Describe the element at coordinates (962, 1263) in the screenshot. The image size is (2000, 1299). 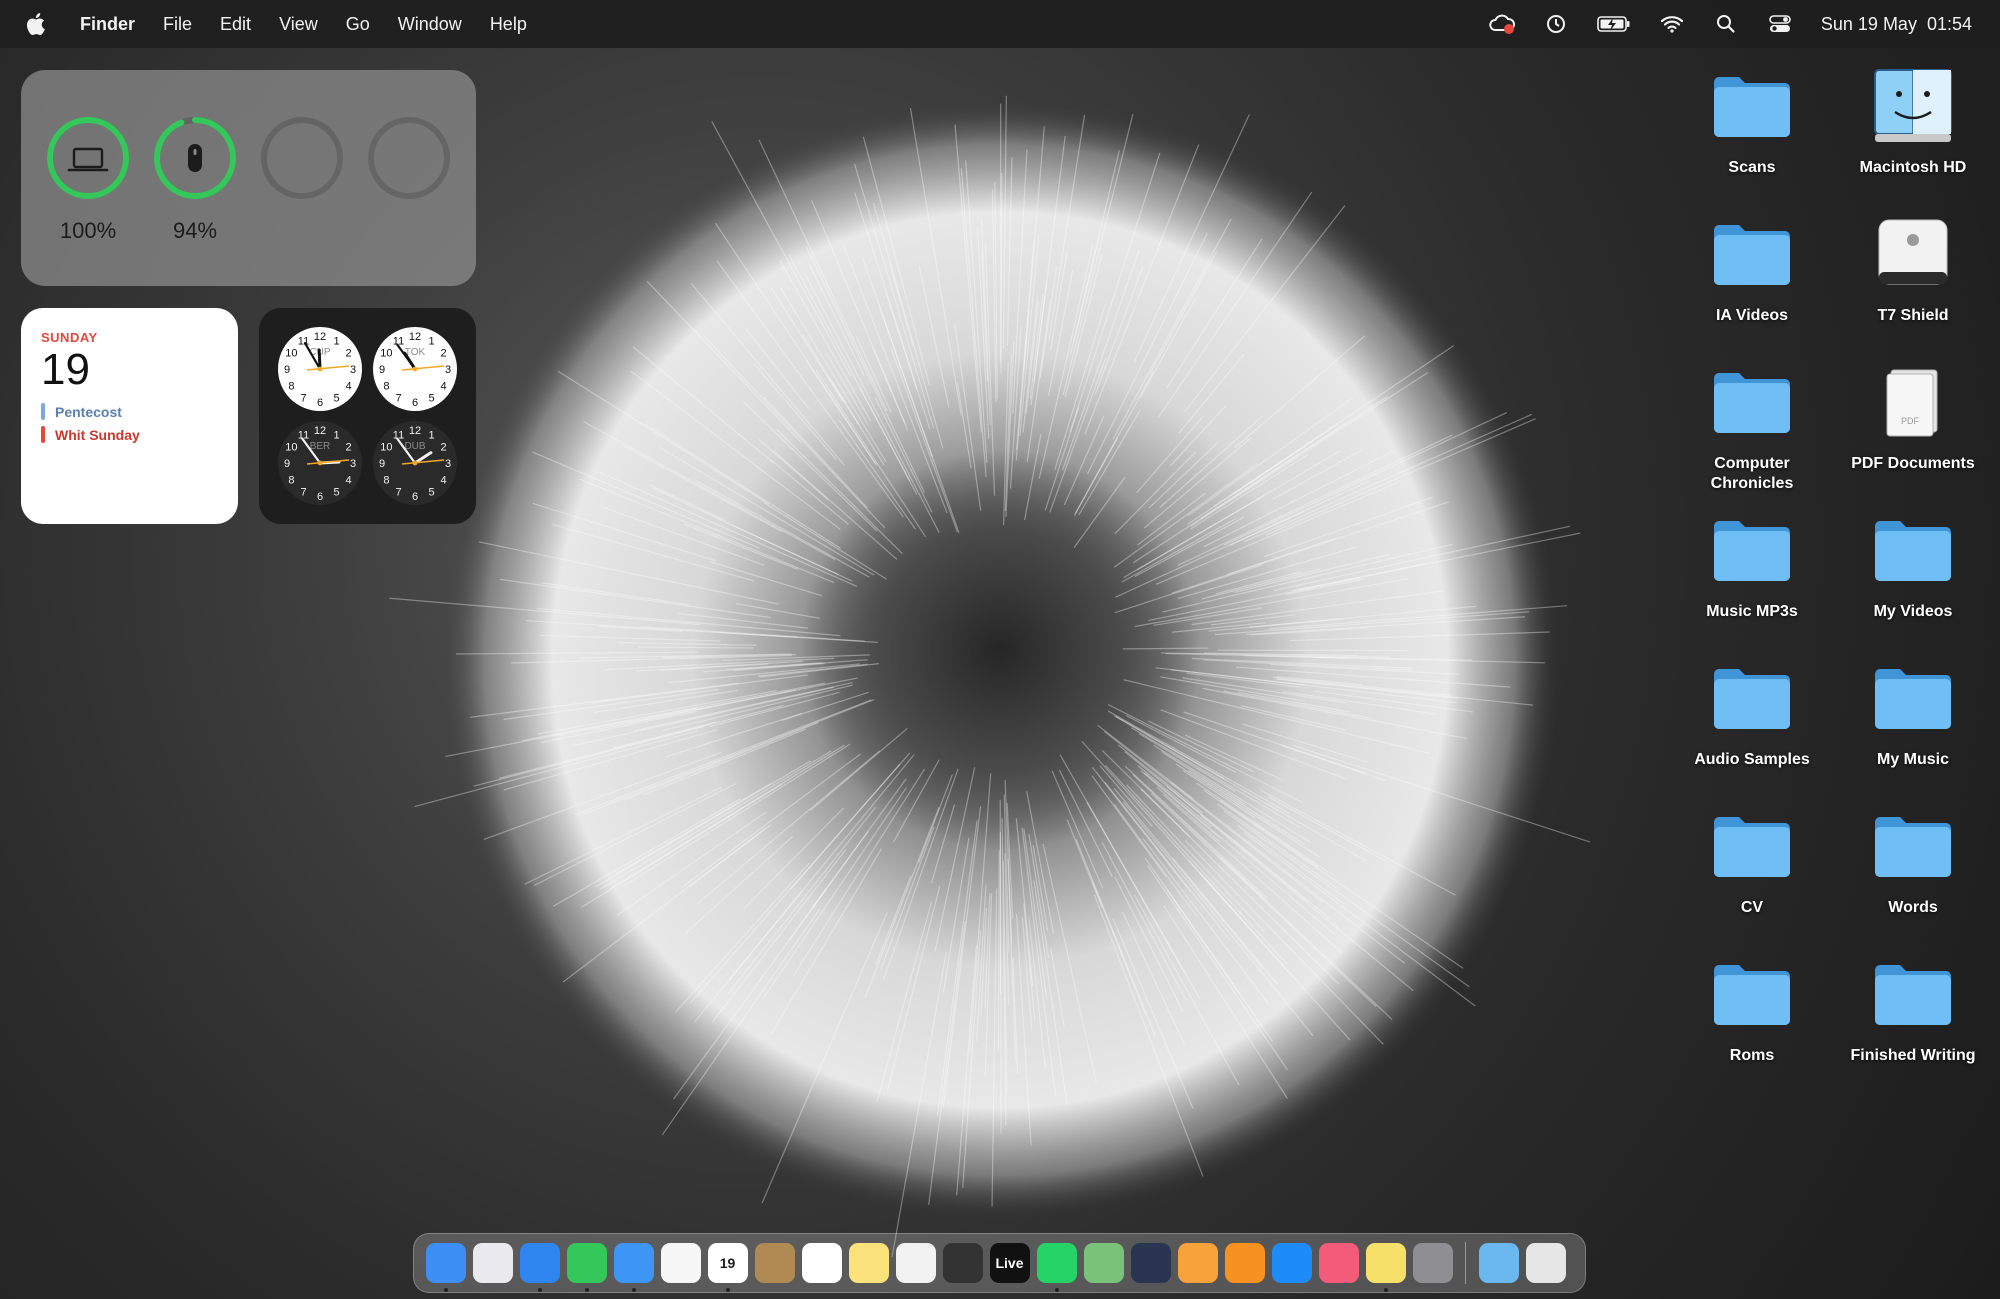
I see `disk-utility-icon` at that location.